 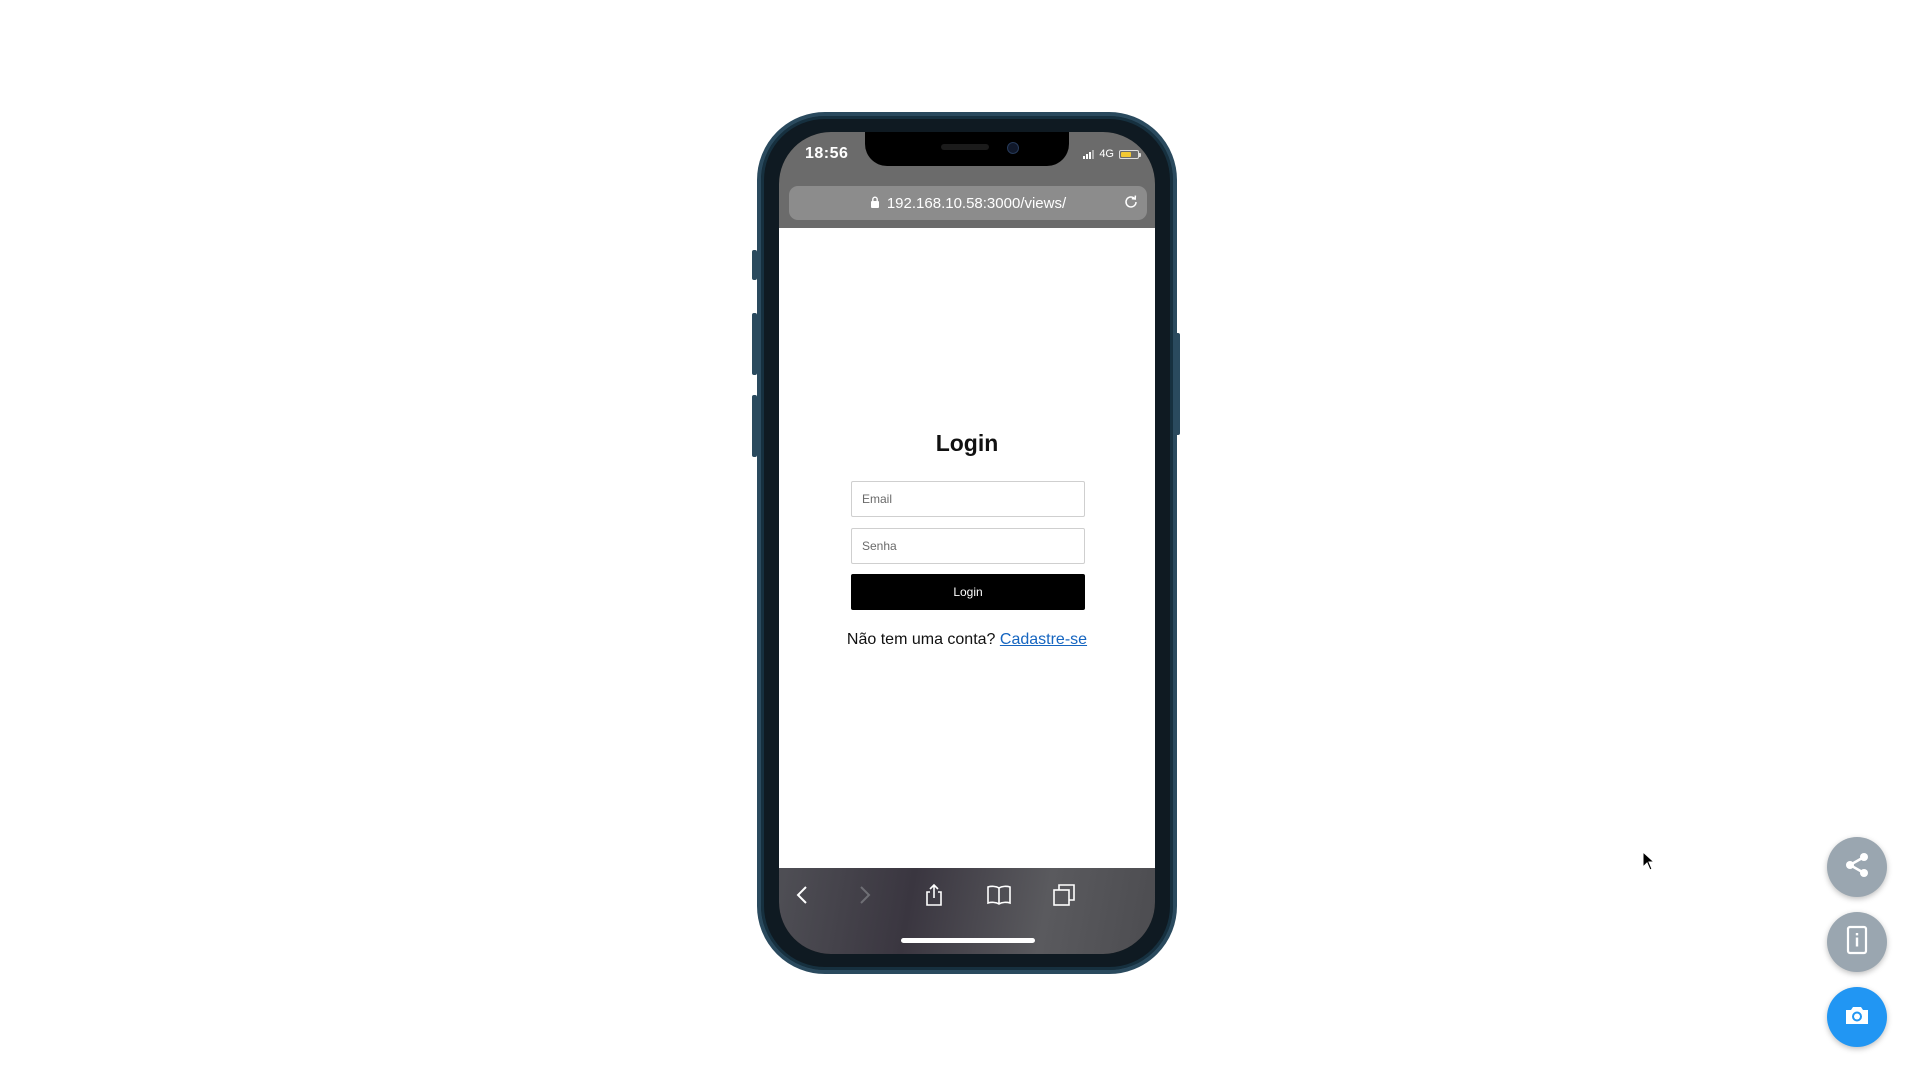 I want to click on camera-icon, so click(x=1857, y=1017).